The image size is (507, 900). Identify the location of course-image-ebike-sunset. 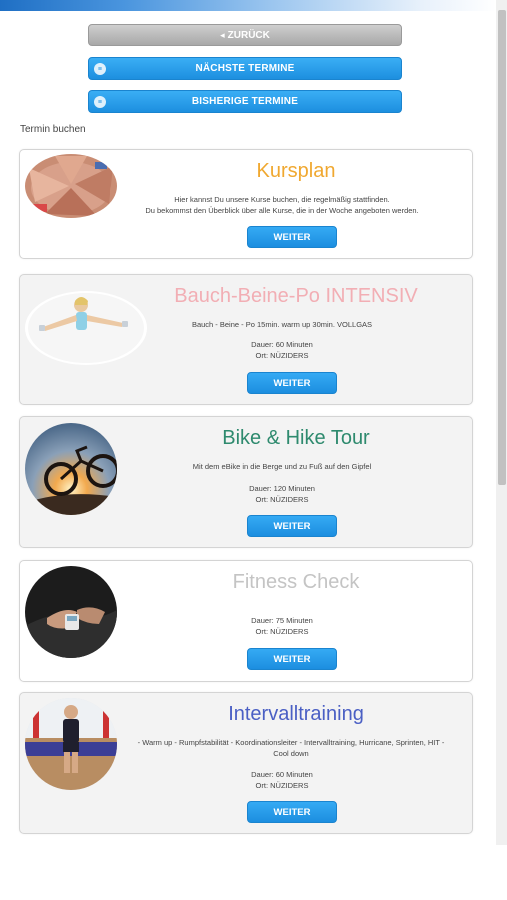
(71, 469).